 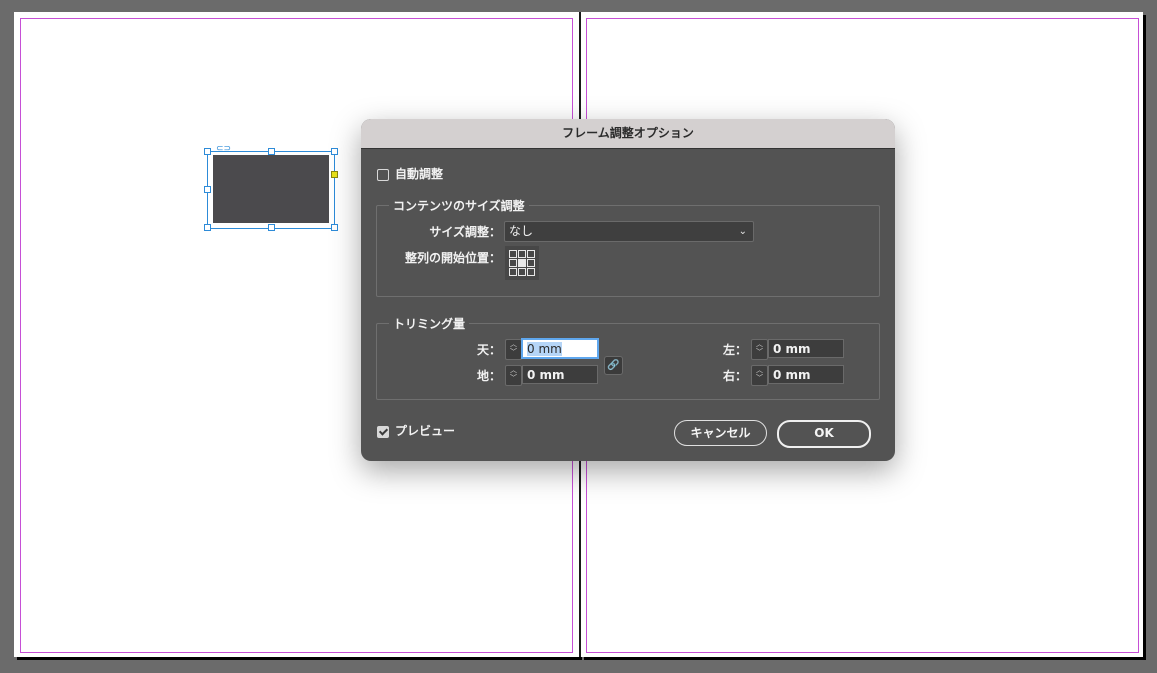 I want to click on preview-checkbox, so click(x=383, y=431).